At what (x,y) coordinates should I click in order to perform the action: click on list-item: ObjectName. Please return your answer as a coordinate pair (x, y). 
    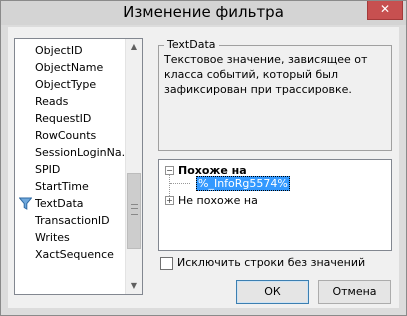
    Looking at the image, I should click on (82, 67).